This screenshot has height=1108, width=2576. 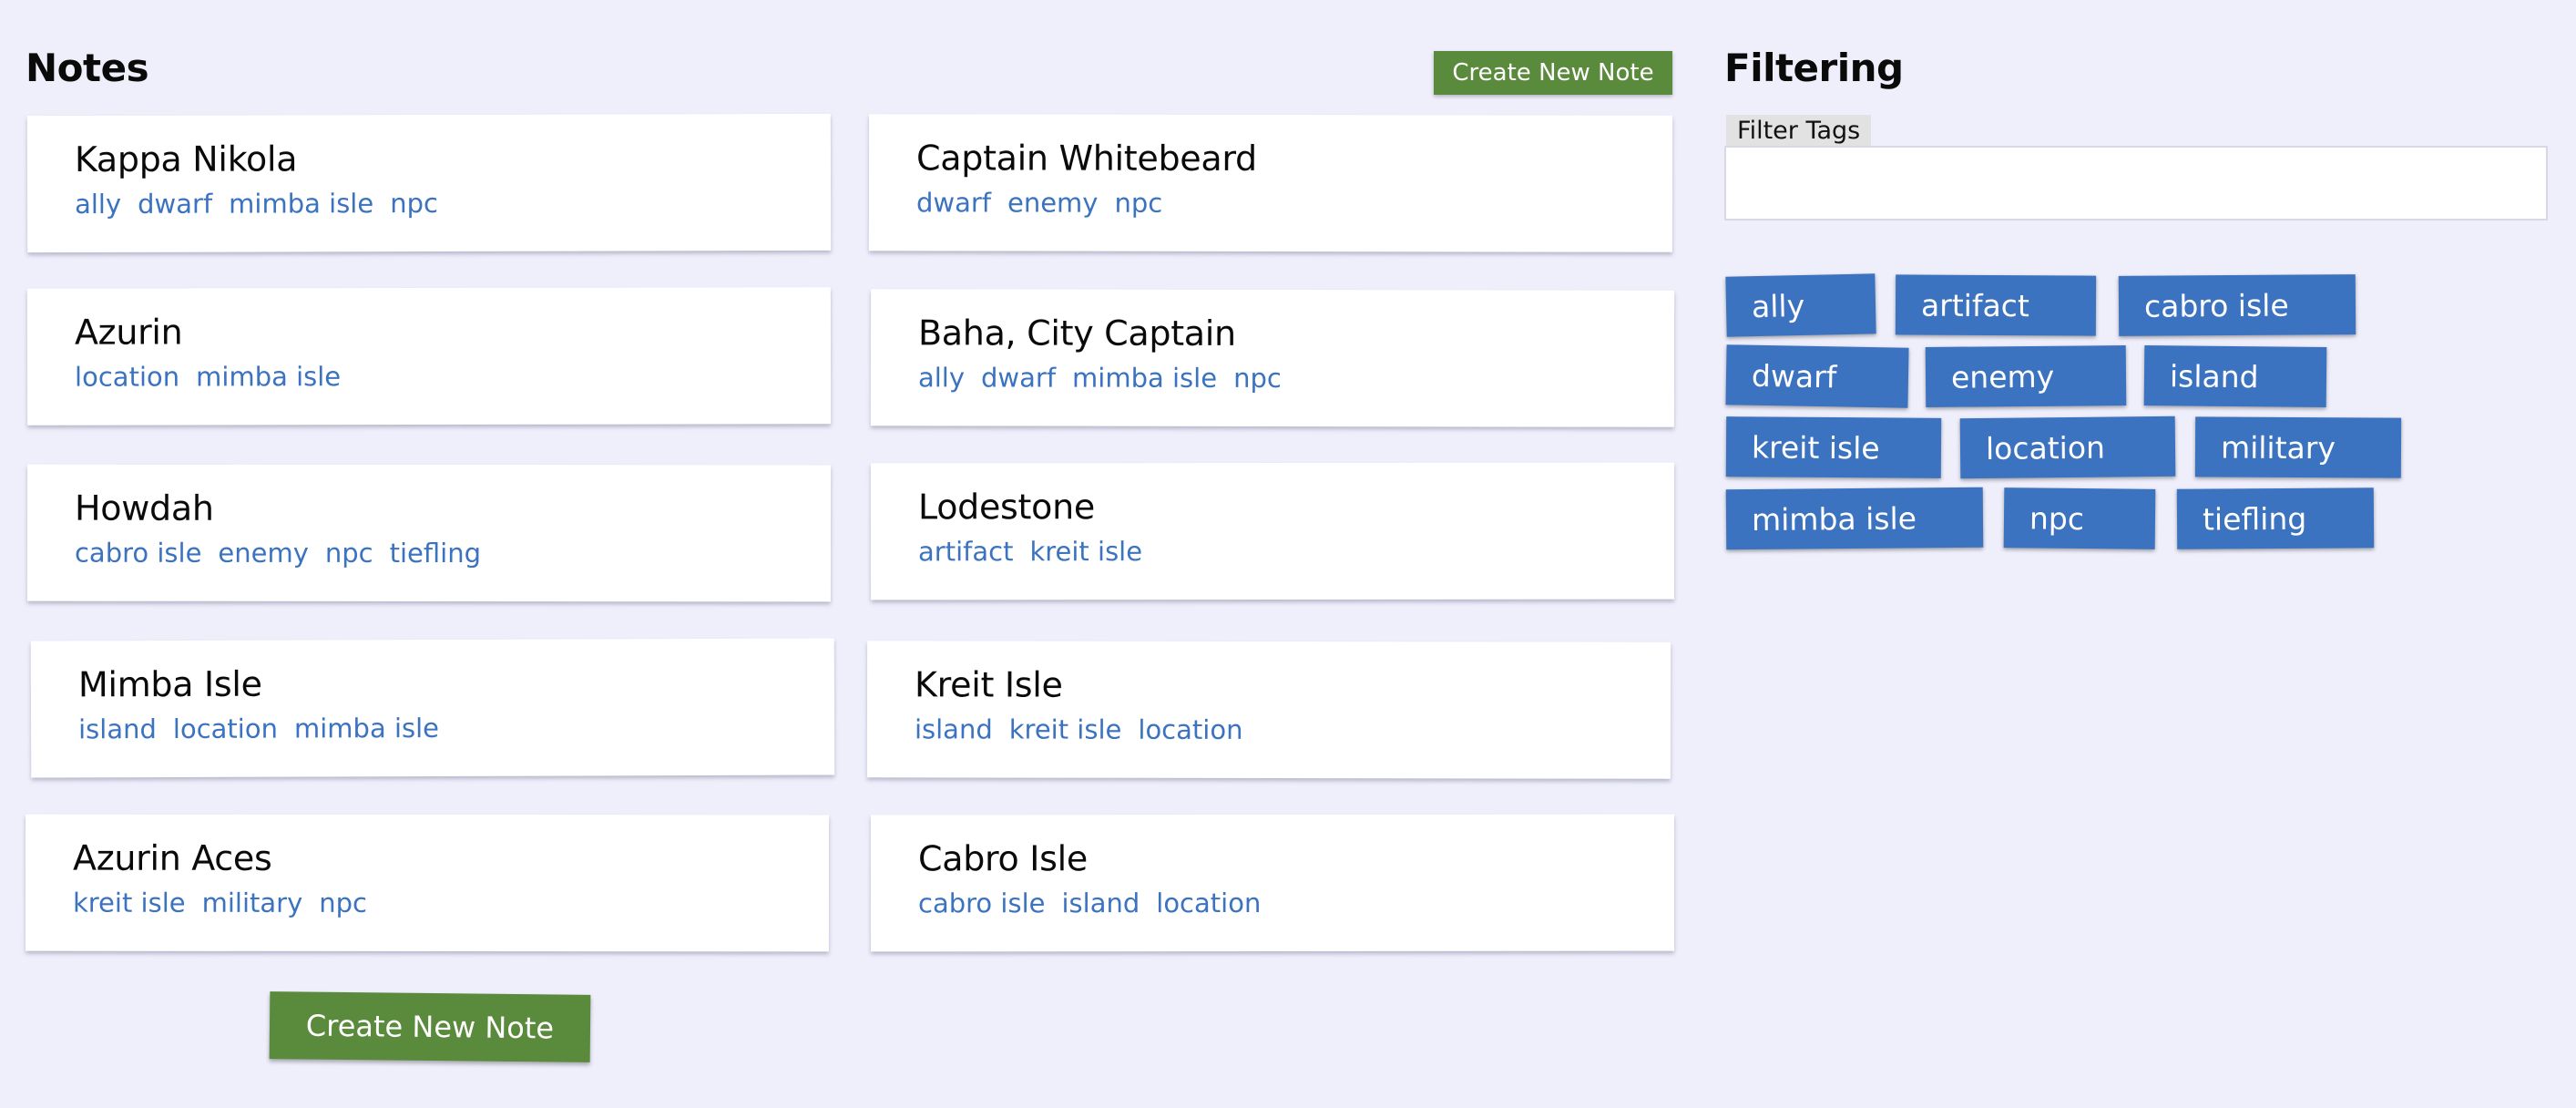 What do you see at coordinates (2275, 518) in the screenshot?
I see `filter-tag-tiefling: tiefling` at bounding box center [2275, 518].